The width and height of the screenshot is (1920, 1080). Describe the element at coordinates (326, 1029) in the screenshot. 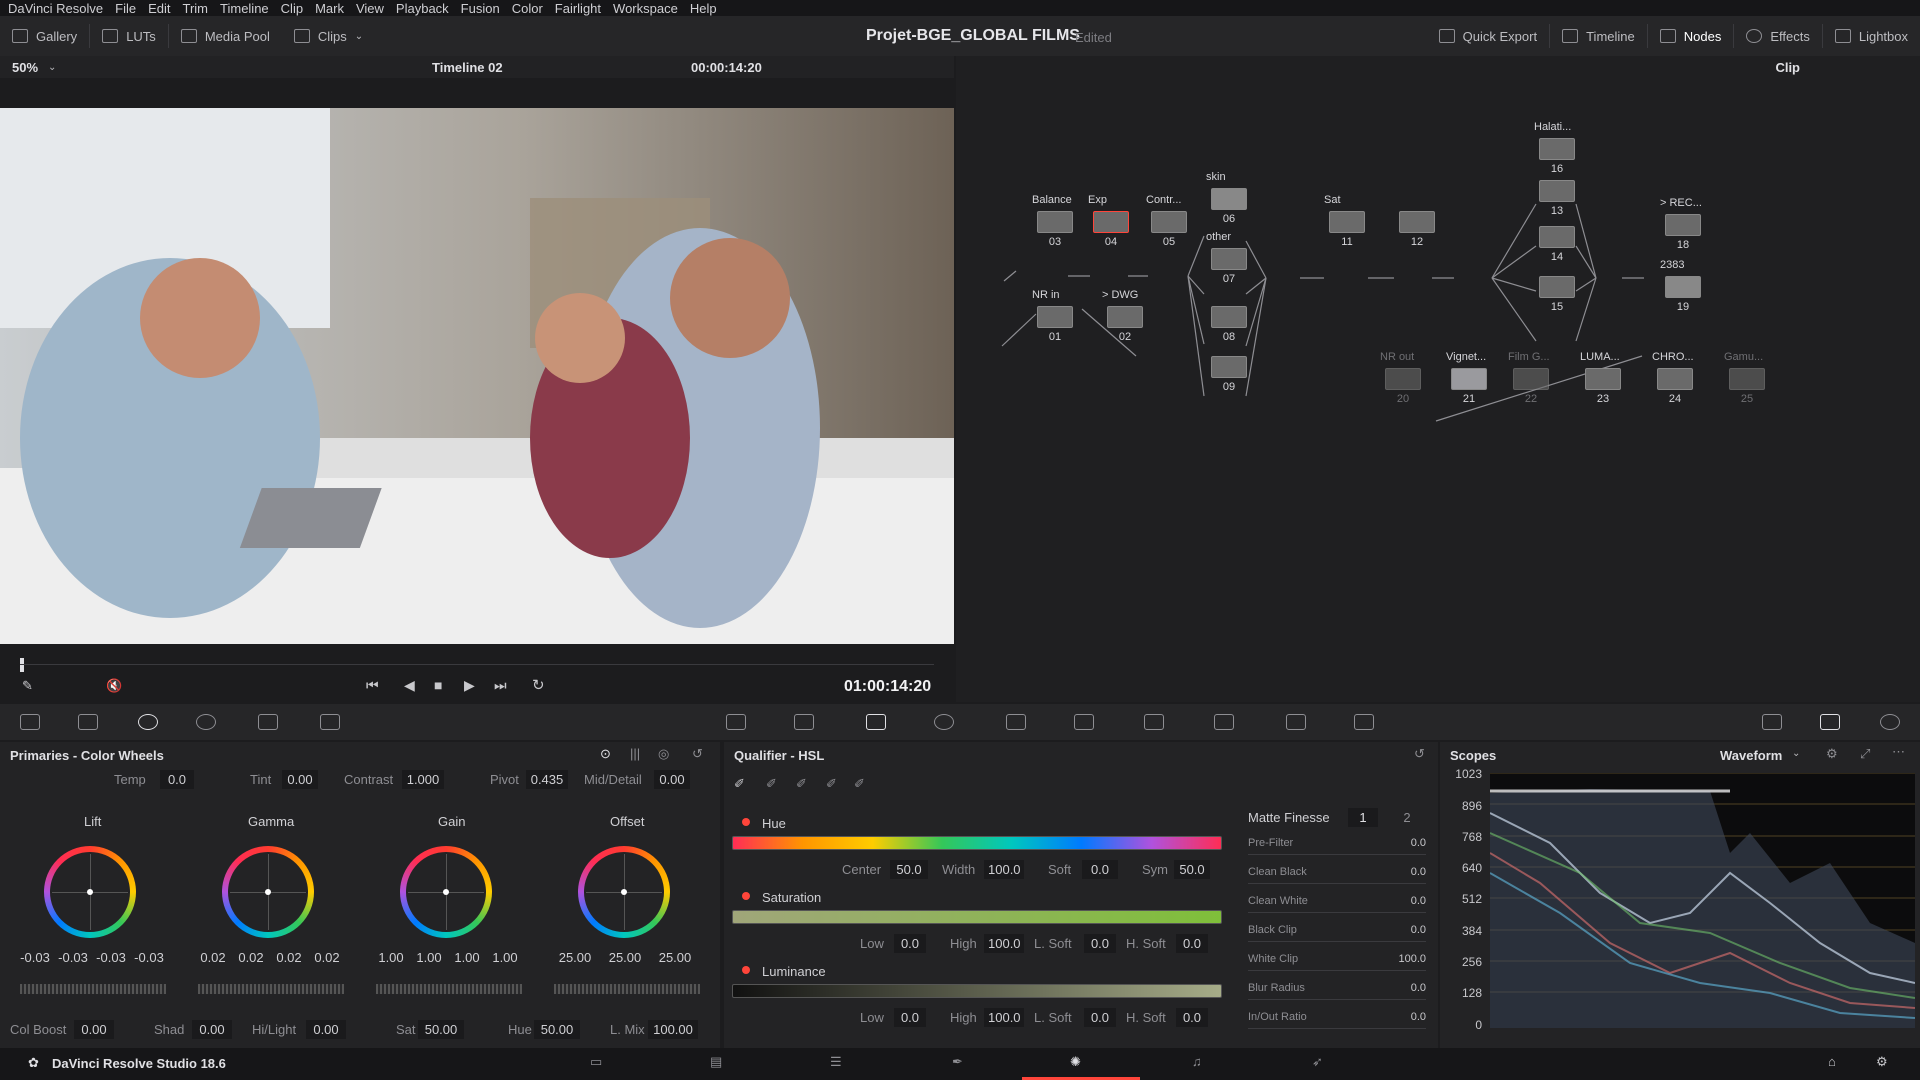

I see `hilight-value: 0.00` at that location.